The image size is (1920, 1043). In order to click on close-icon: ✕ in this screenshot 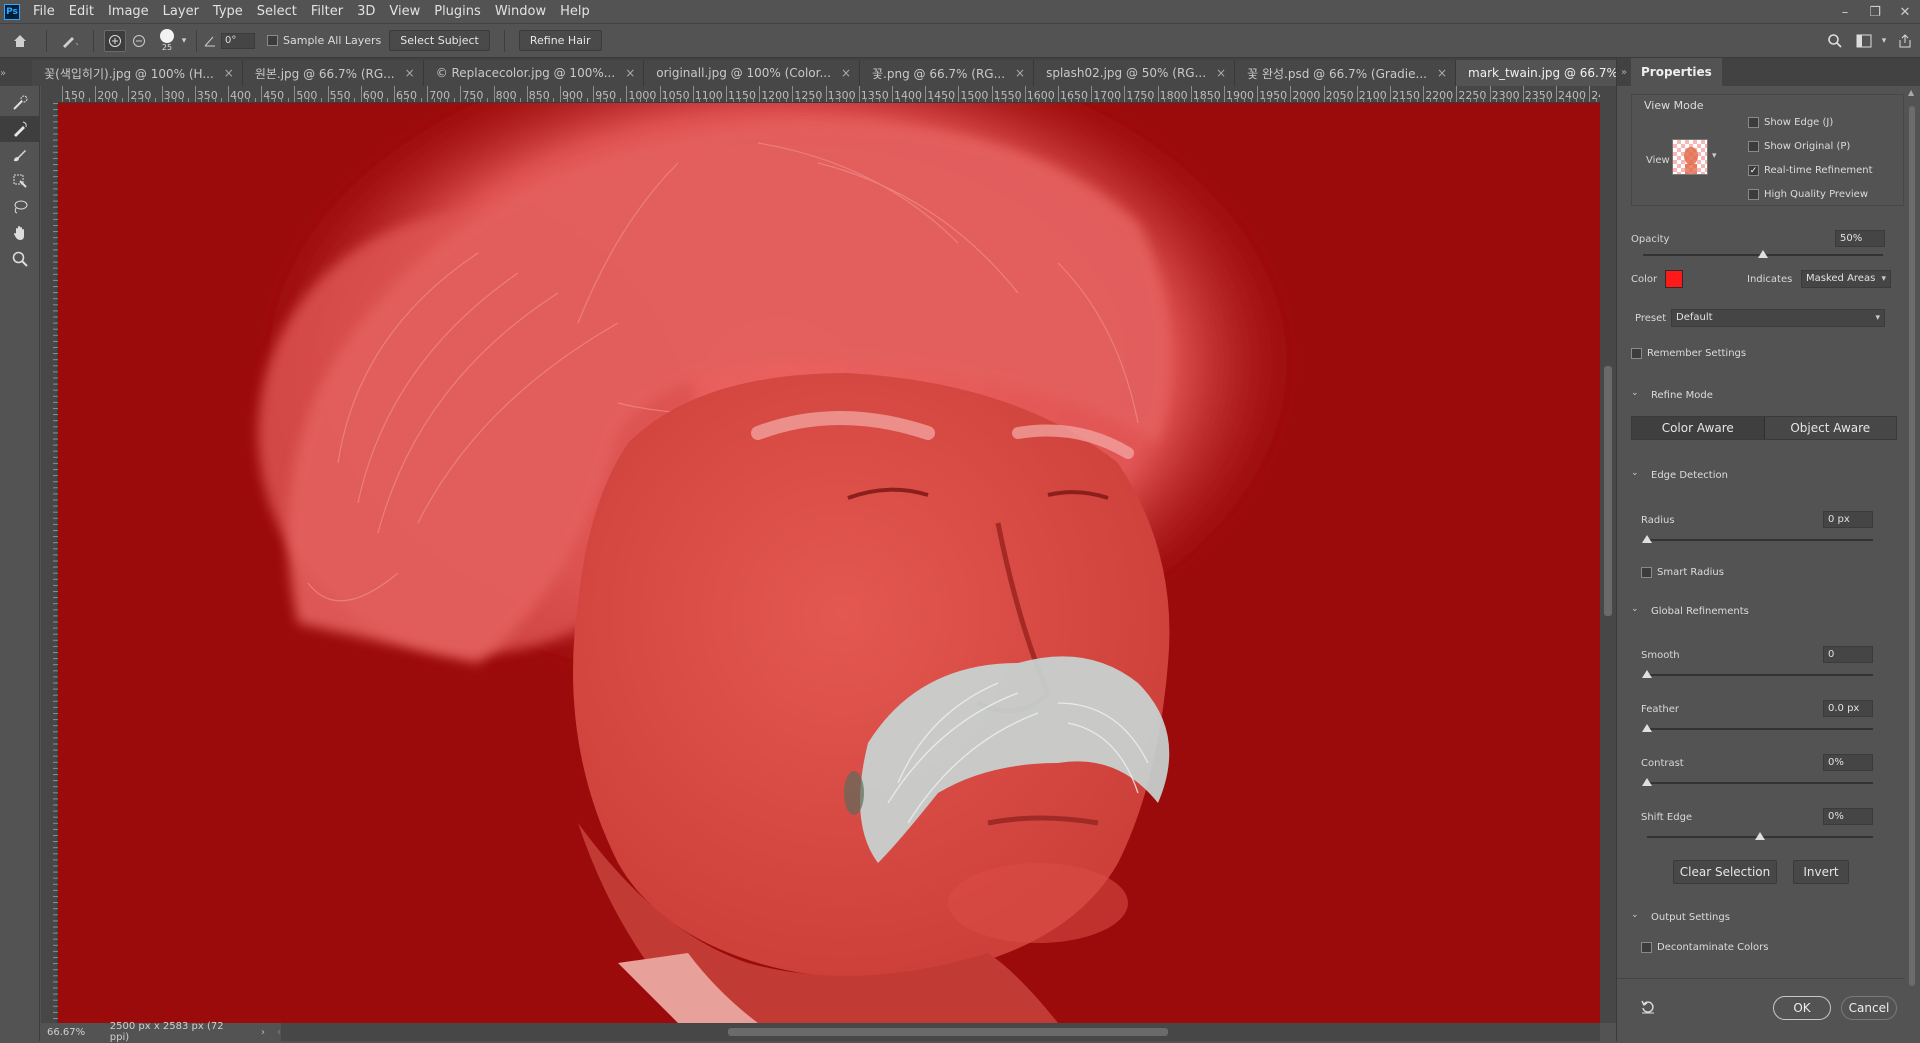, I will do `click(1905, 12)`.